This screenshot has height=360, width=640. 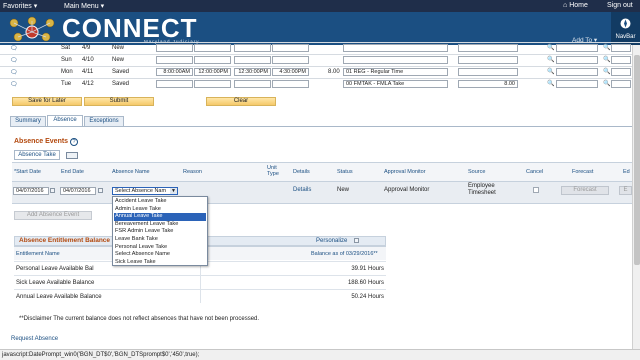 I want to click on request-absence-link: Request Absence, so click(x=34, y=339).